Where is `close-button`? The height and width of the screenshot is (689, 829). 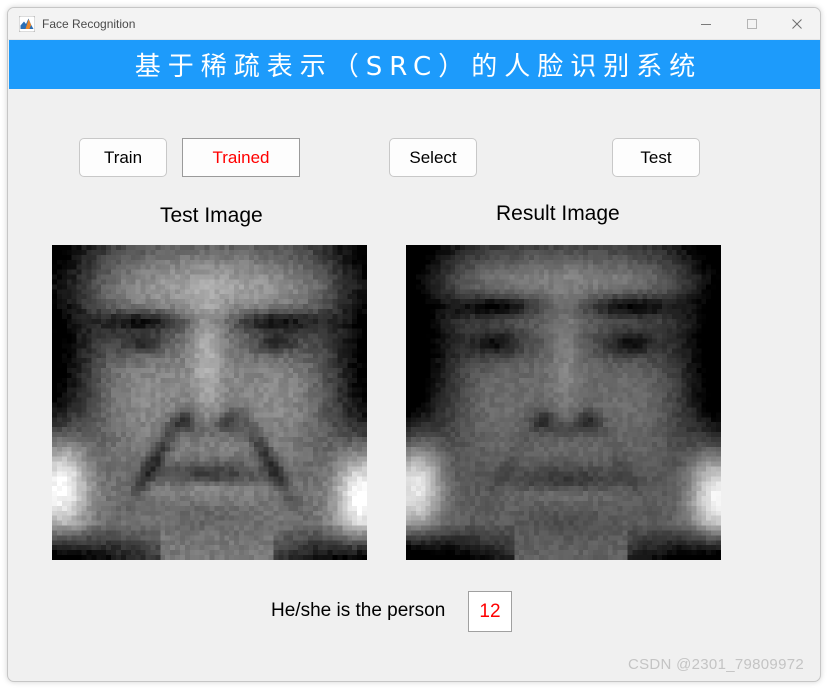 close-button is located at coordinates (796, 23).